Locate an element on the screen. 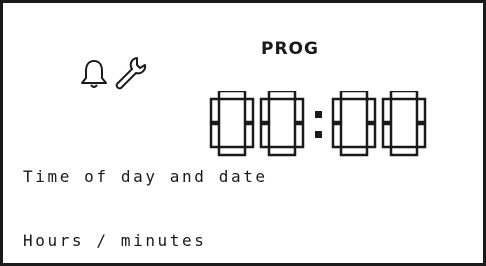 This screenshot has height=266, width=486. display-line-1: Time of day and date is located at coordinates (145, 176).